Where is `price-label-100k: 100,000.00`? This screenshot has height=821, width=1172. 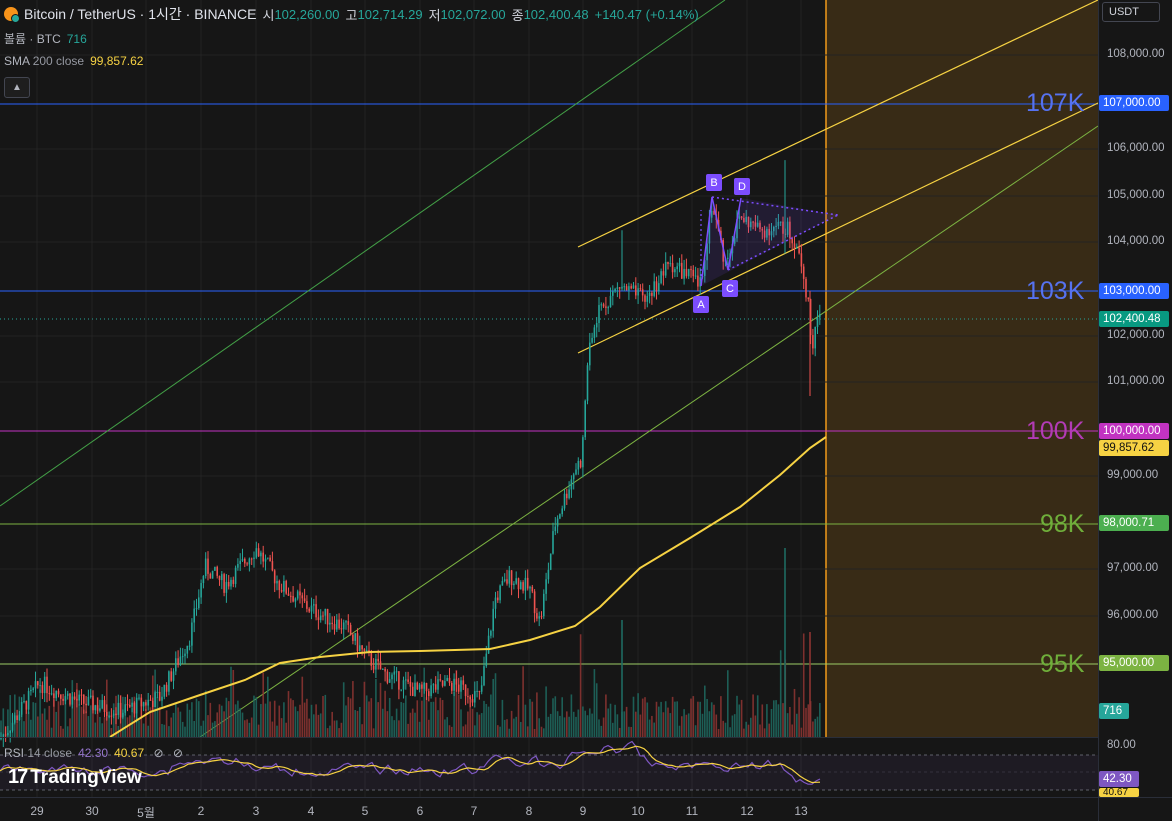
price-label-100k: 100,000.00 is located at coordinates (1134, 431).